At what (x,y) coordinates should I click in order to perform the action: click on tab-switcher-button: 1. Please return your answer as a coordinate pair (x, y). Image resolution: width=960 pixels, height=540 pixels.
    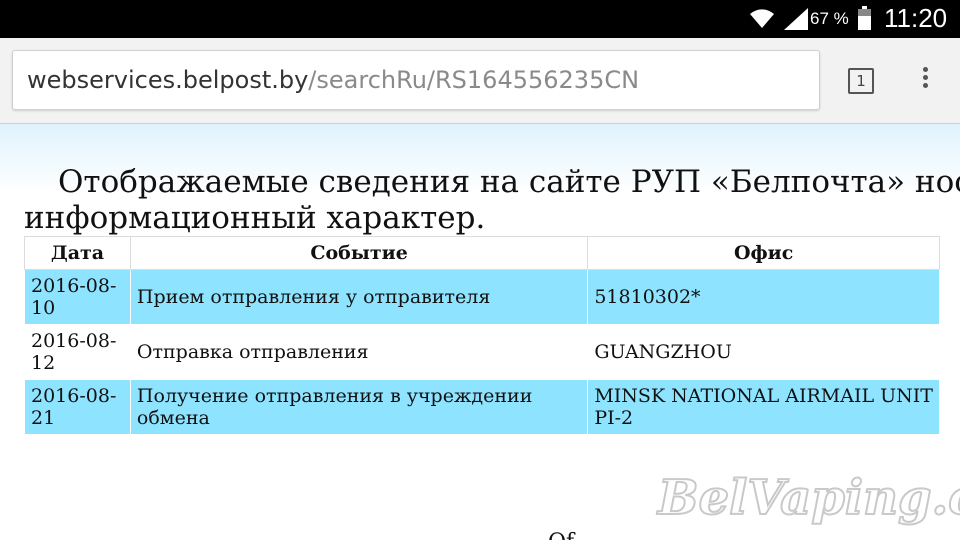
    Looking at the image, I should click on (861, 81).